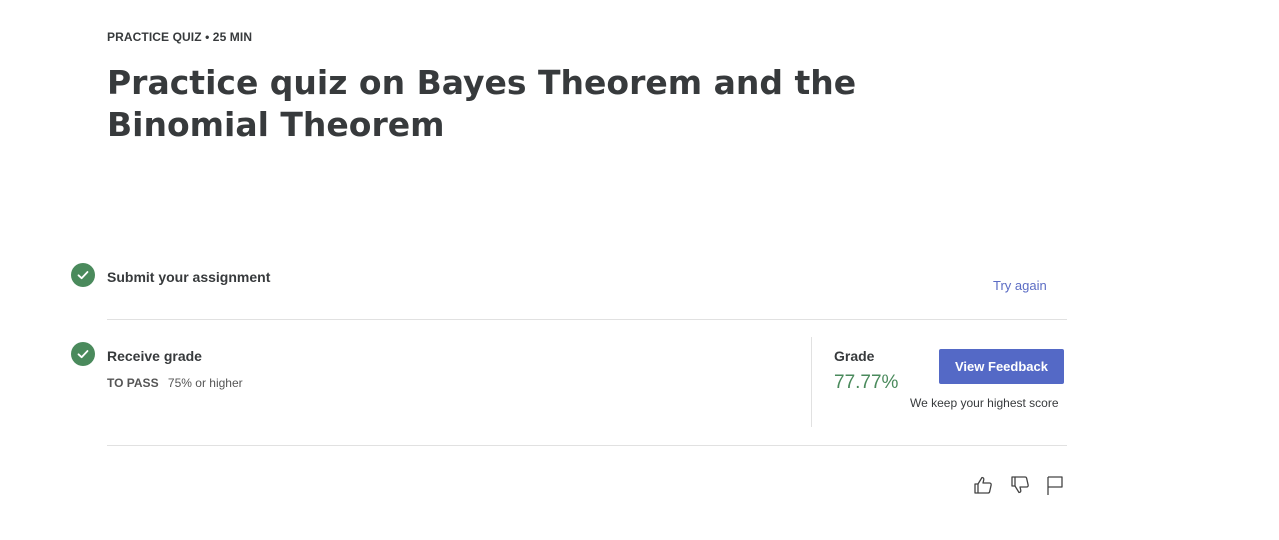 The image size is (1279, 540). I want to click on view-feedback-button: View Feedback, so click(1001, 366).